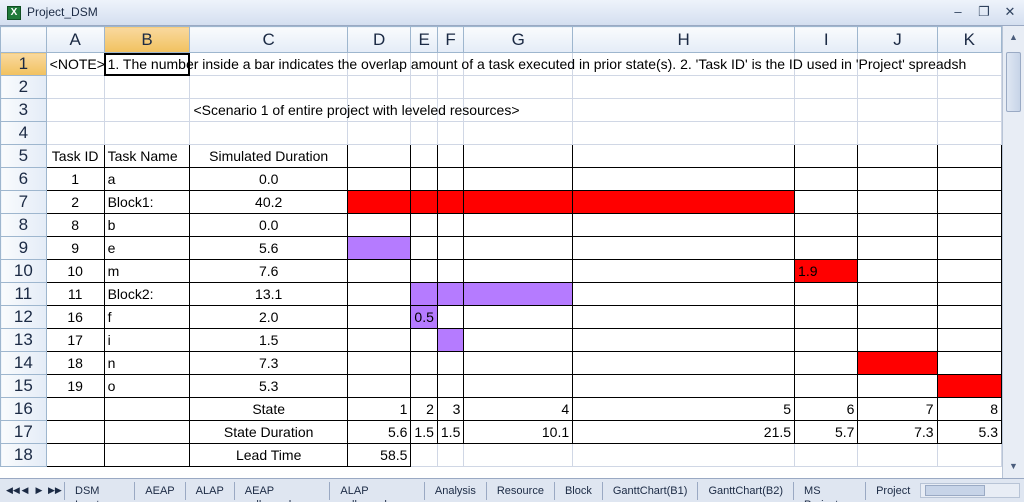  I want to click on sheet-tab-ganttchart-b1: GanttChart(B1), so click(649, 490).